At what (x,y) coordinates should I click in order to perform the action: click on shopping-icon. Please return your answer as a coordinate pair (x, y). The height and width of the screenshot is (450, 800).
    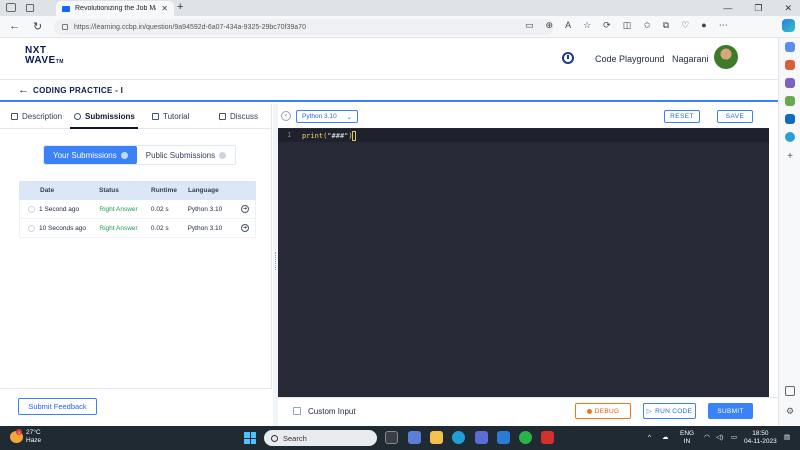
    Looking at the image, I should click on (790, 65).